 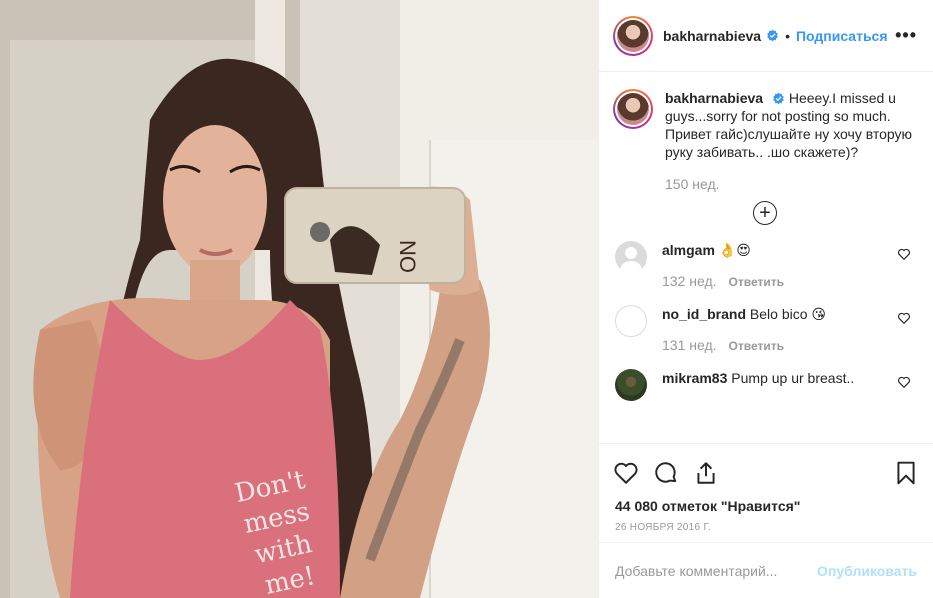 What do you see at coordinates (626, 473) in the screenshot?
I see `heart-icon` at bounding box center [626, 473].